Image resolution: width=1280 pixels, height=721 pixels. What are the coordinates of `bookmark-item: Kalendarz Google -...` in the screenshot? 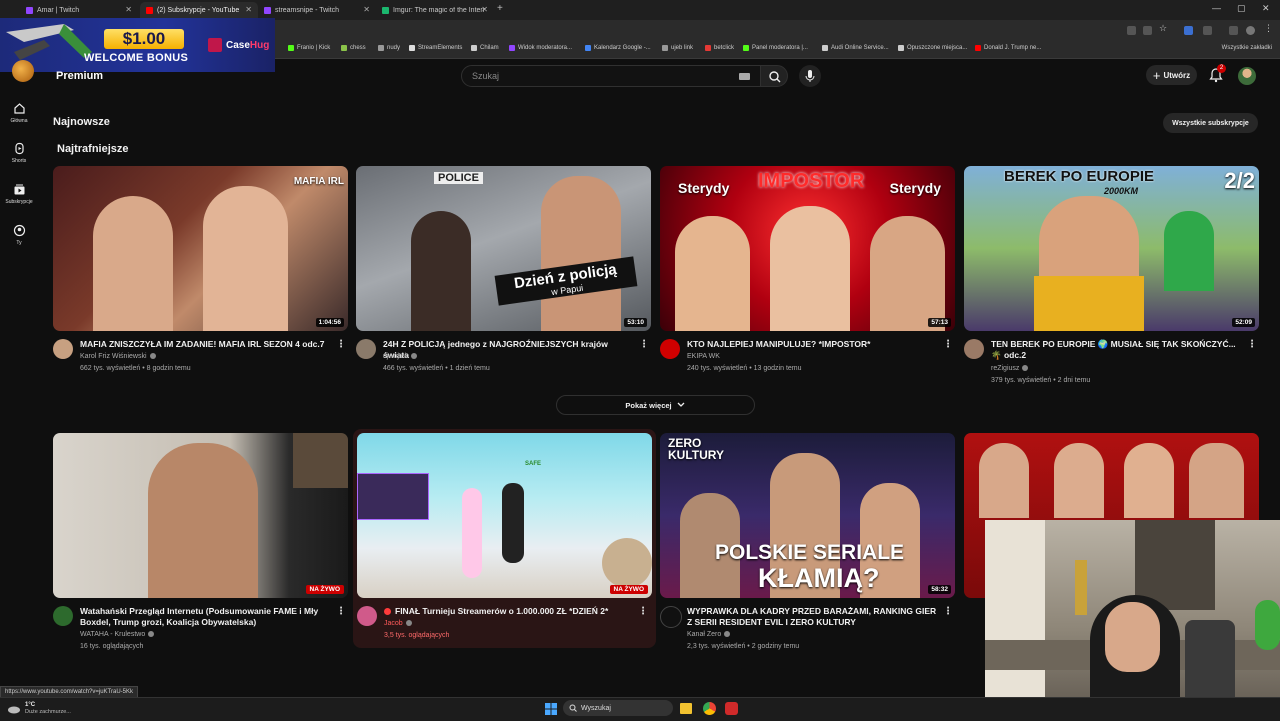 It's located at (618, 48).